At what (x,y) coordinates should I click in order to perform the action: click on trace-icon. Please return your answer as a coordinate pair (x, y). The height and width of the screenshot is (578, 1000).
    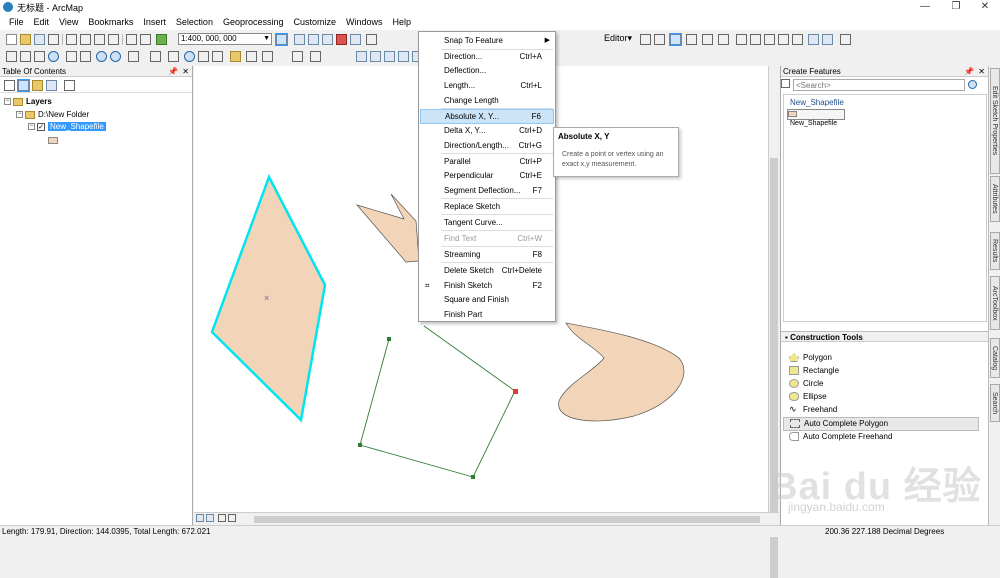
    Looking at the image, I should click on (707, 39).